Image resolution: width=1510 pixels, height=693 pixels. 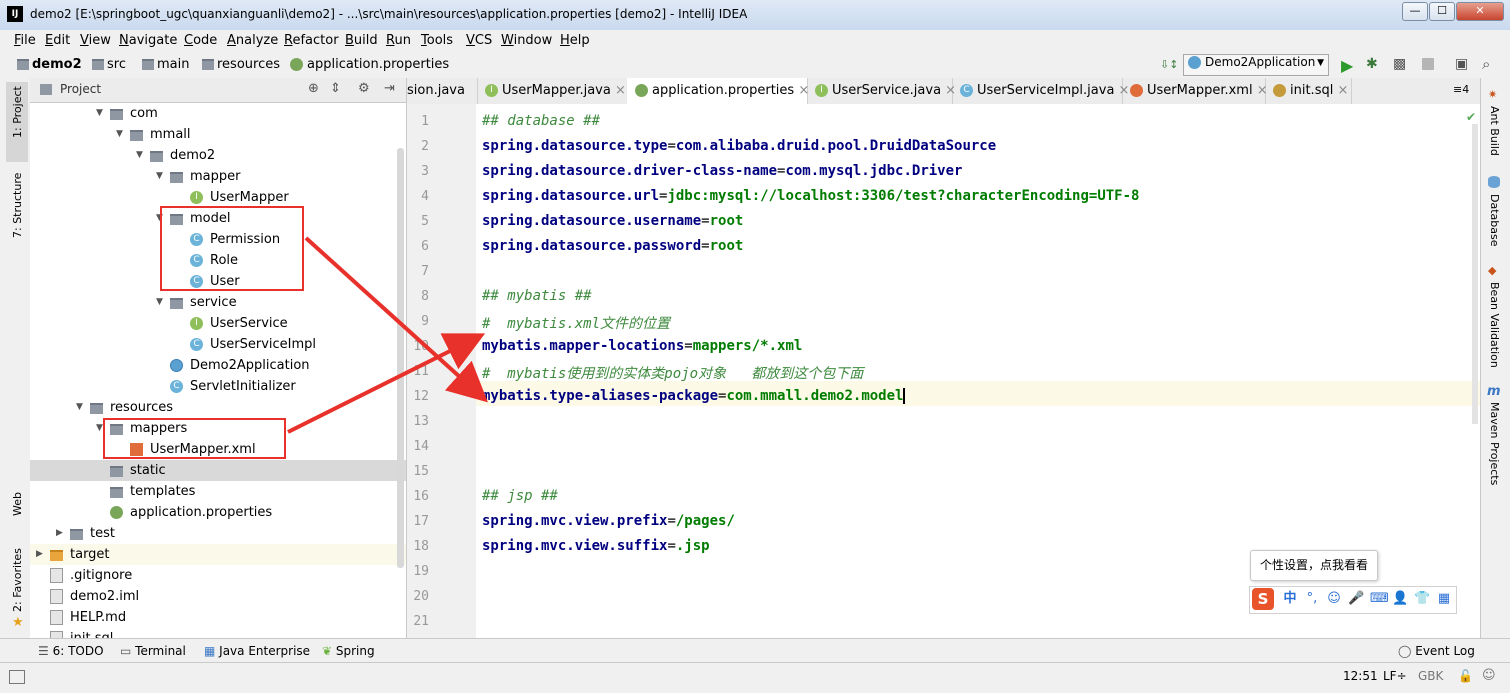 I want to click on arrow-mappers-to-locations, so click(x=386, y=383).